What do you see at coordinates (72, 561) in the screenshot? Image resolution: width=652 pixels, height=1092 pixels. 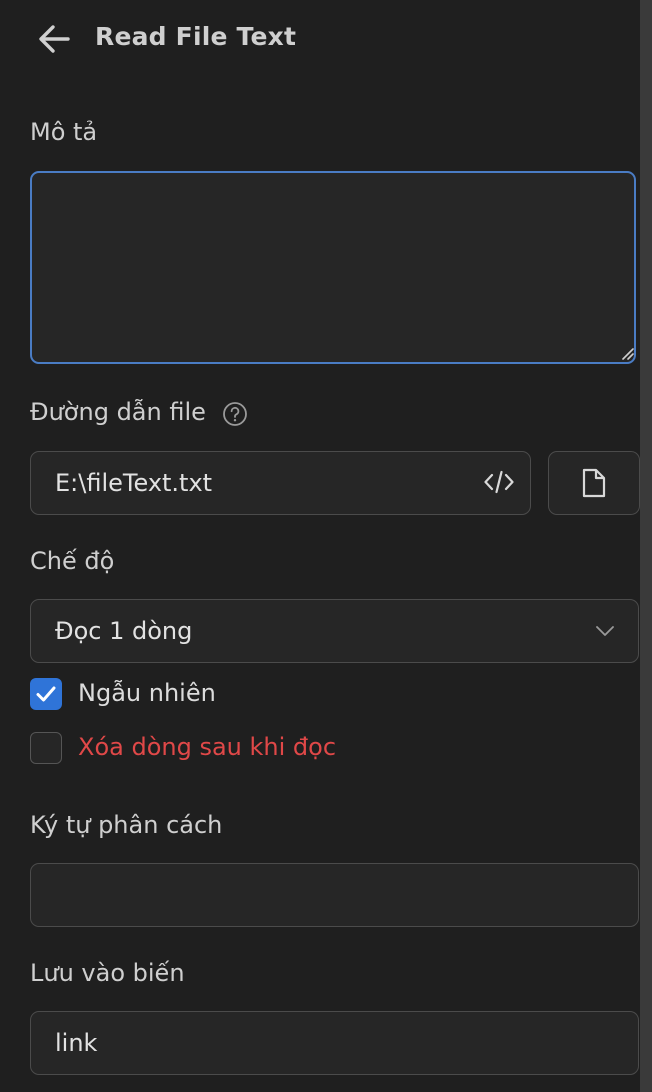 I see `mode-label: Chế độ` at bounding box center [72, 561].